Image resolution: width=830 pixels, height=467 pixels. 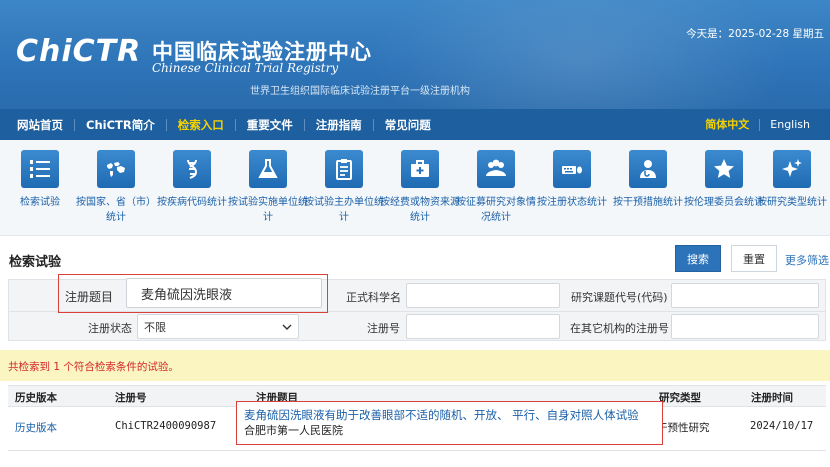 I want to click on sci-title-label: 正式科学名, so click(x=373, y=297).